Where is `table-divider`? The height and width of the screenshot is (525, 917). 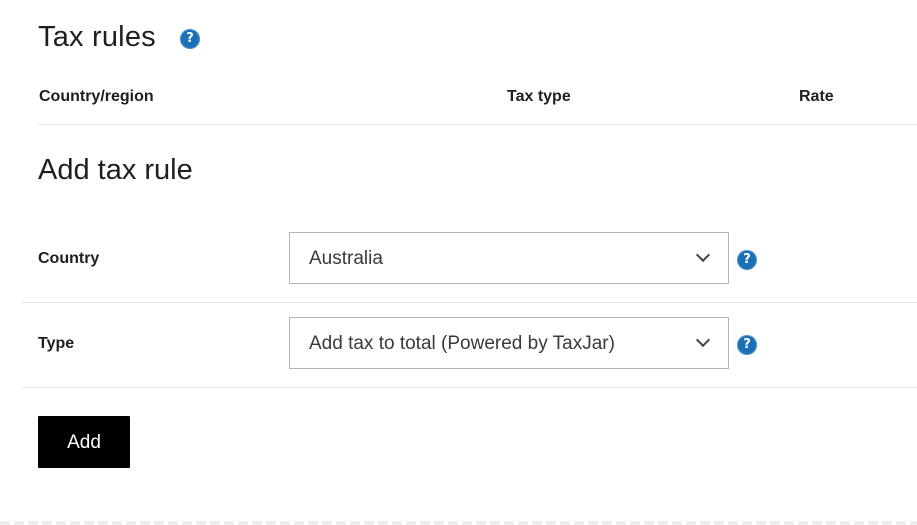 table-divider is located at coordinates (477, 124).